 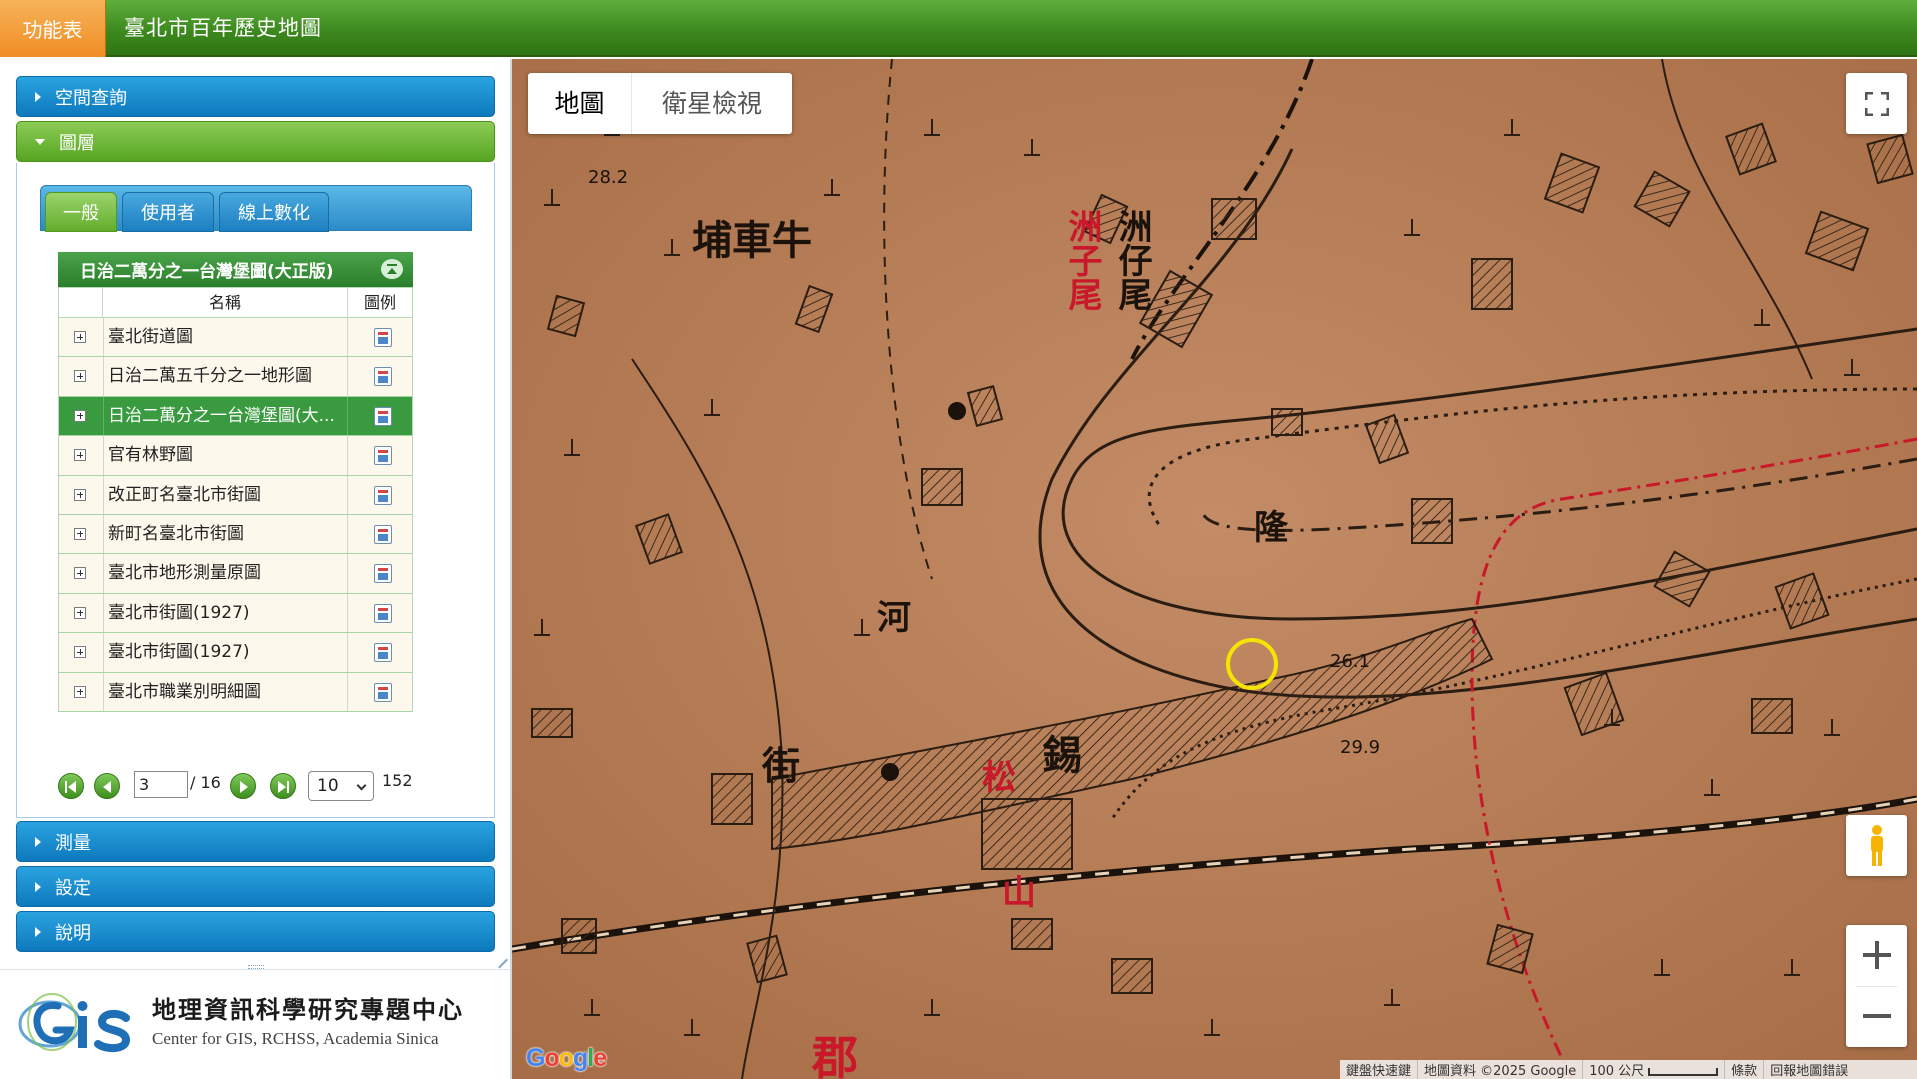 I want to click on page-size-select: 10, so click(x=341, y=786).